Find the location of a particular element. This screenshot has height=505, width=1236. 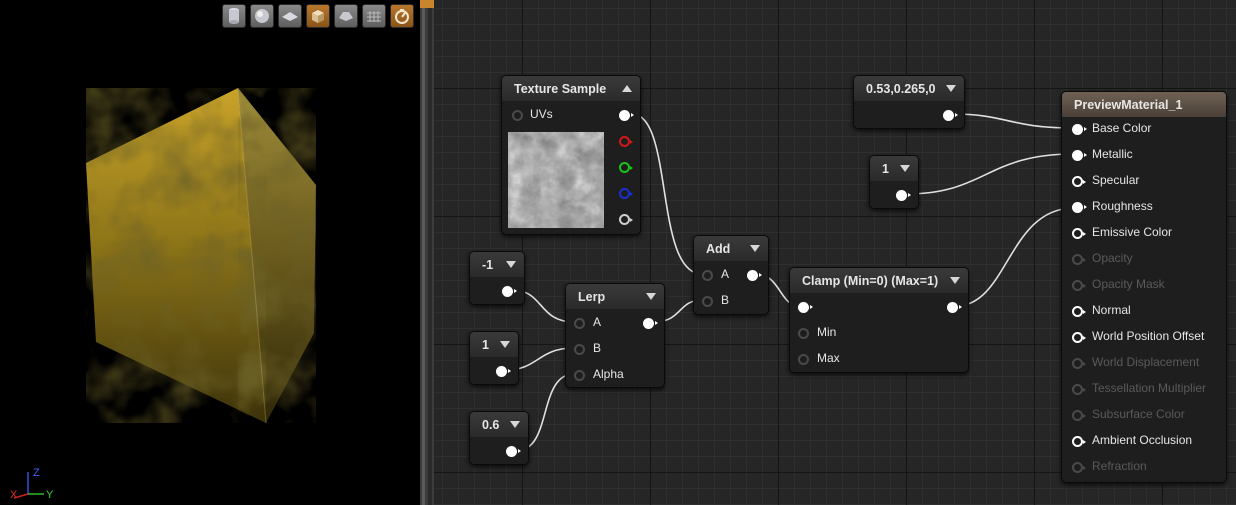

material-input-label: World Displacement is located at coordinates (1146, 362).